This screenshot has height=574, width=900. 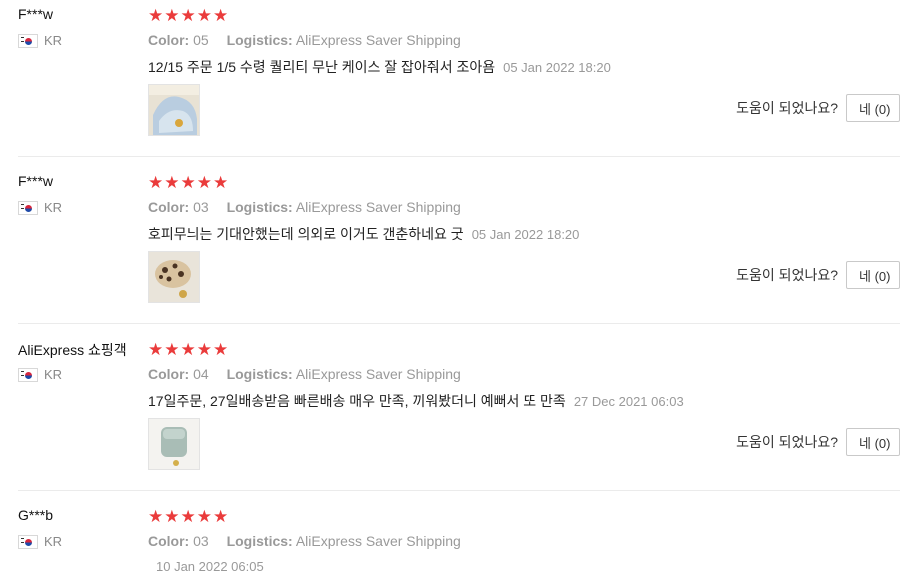 What do you see at coordinates (306, 234) in the screenshot?
I see `review-text: 호피무늬는 기대안했는데 의외로 이거도 갠춘하네요 굿` at bounding box center [306, 234].